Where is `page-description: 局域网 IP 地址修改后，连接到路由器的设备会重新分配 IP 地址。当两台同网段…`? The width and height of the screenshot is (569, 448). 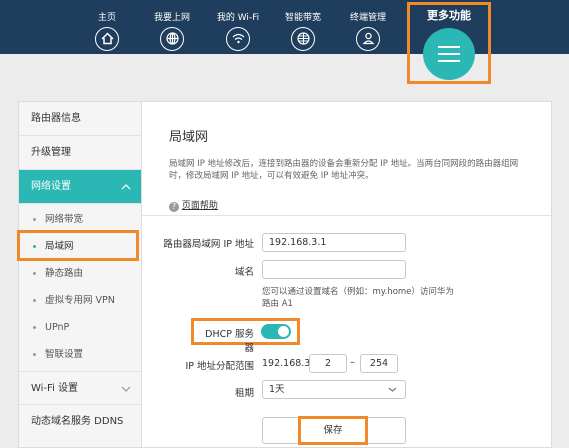
page-description: 局域网 IP 地址修改后，连接到路由器的设备会重新分配 IP 地址。当两台同网段… is located at coordinates (344, 170).